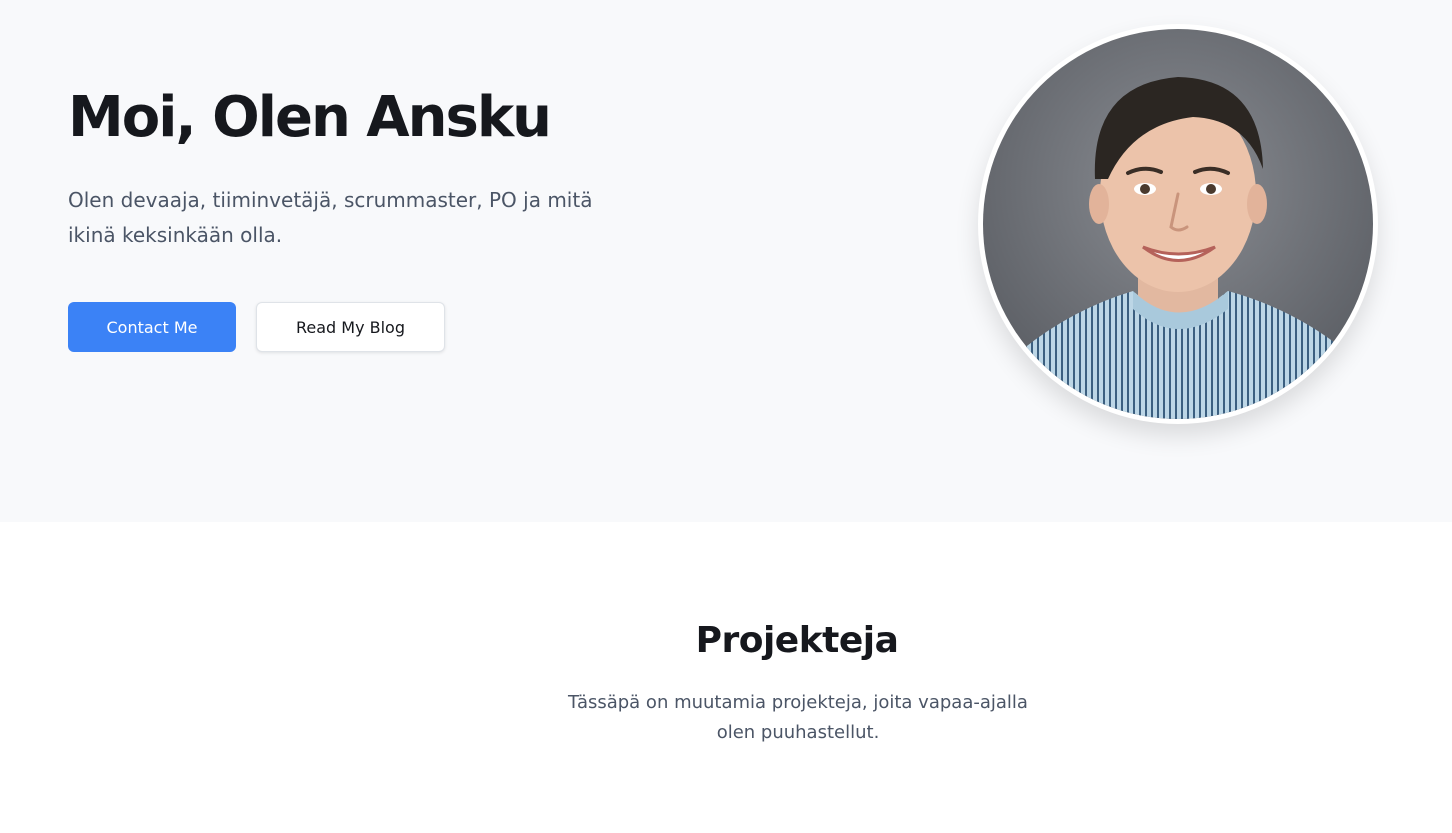 This screenshot has width=1452, height=833. What do you see at coordinates (152, 327) in the screenshot?
I see `contact-me-button: Contact Me` at bounding box center [152, 327].